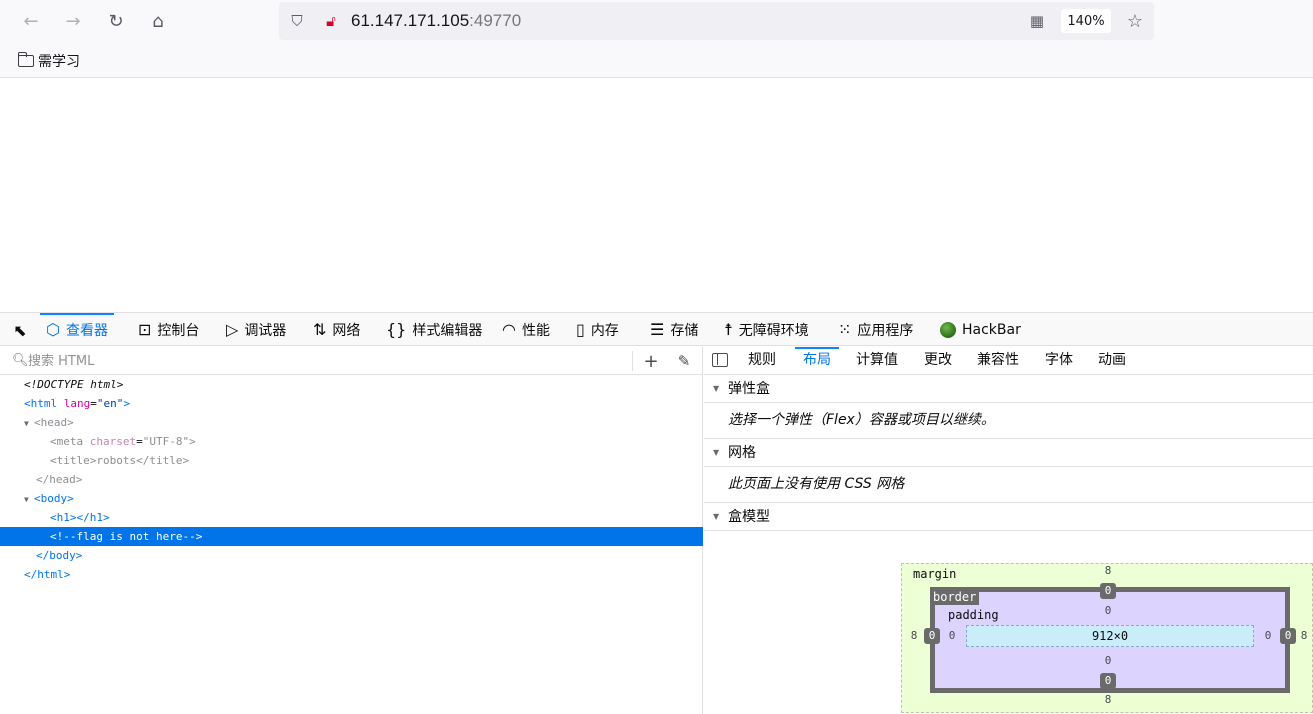 Image resolution: width=1313 pixels, height=714 pixels. What do you see at coordinates (1108, 591) in the screenshot?
I see `border-top-value: 0` at bounding box center [1108, 591].